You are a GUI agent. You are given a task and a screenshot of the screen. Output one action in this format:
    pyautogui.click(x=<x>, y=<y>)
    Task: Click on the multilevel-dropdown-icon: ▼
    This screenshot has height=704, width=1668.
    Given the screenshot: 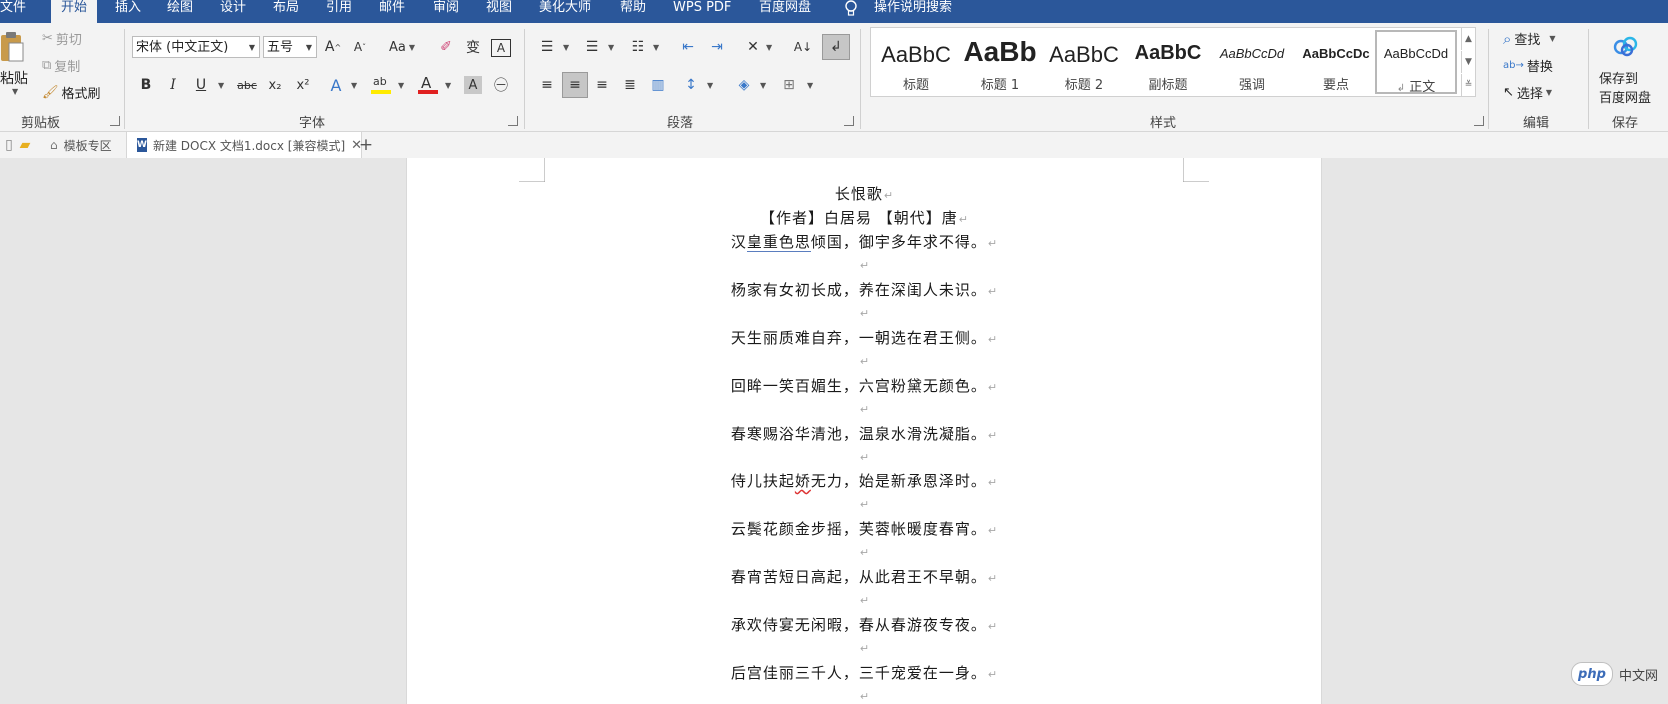 What is the action you would take?
    pyautogui.click(x=656, y=47)
    